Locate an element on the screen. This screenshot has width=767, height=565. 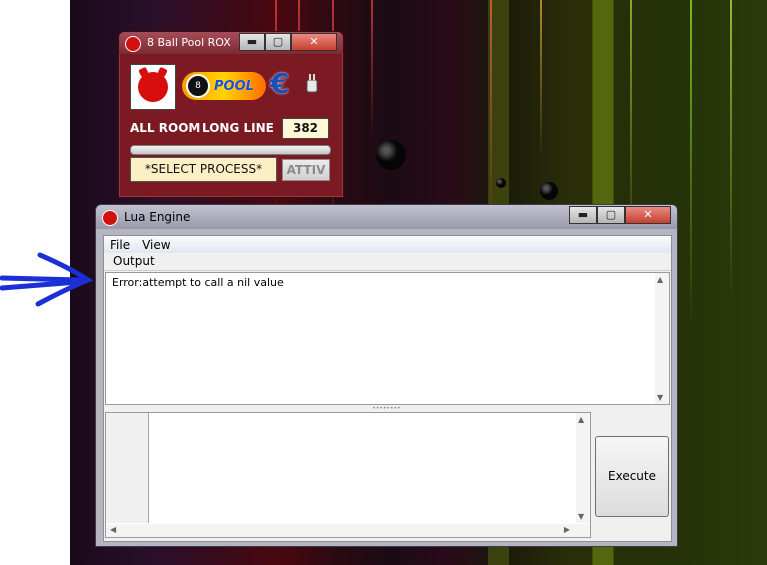
long-line-value-field: 382 is located at coordinates (305, 128).